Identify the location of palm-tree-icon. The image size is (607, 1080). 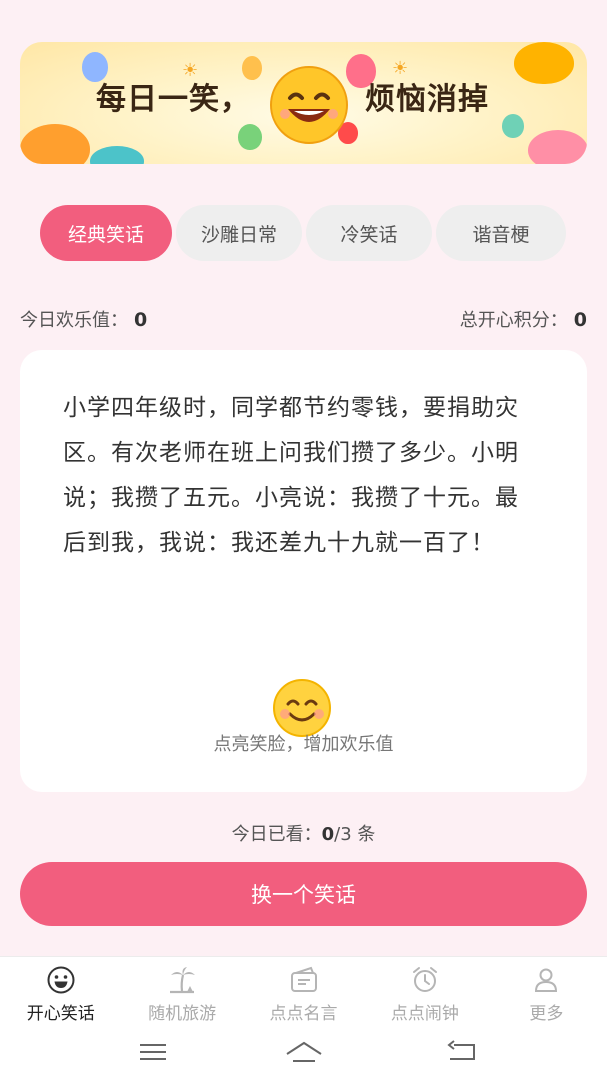
(183, 980).